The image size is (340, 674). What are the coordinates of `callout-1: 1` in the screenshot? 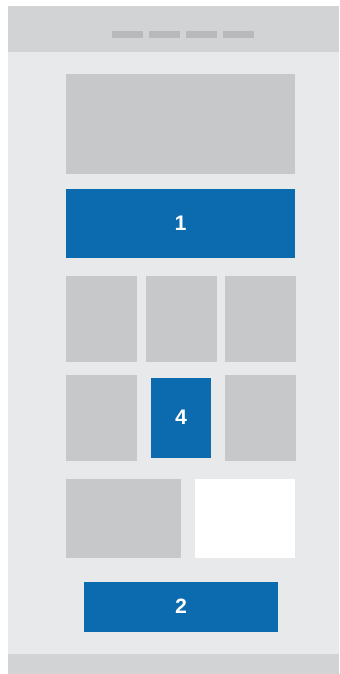 It's located at (180, 223).